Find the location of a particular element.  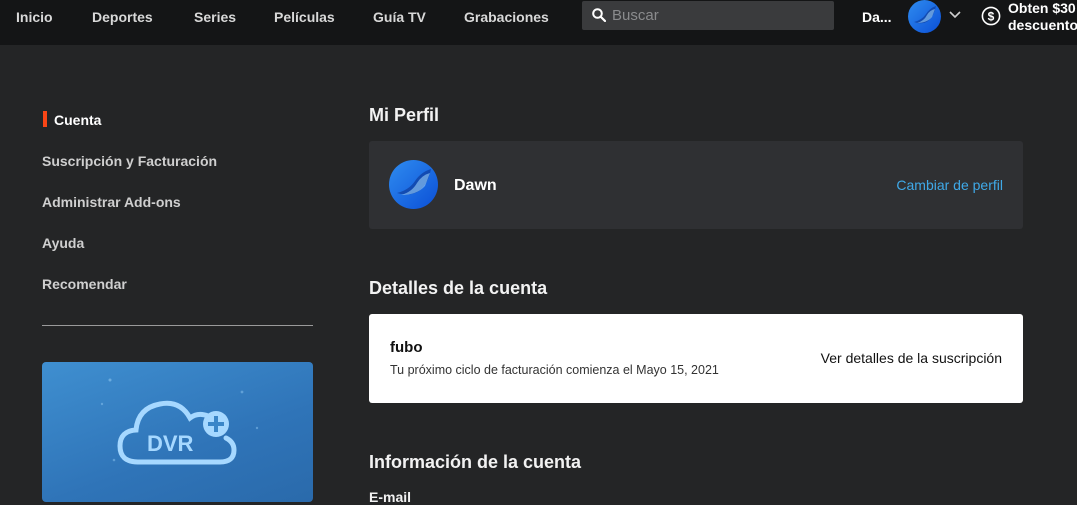

account-info-title: Información de la cuenta is located at coordinates (475, 462).